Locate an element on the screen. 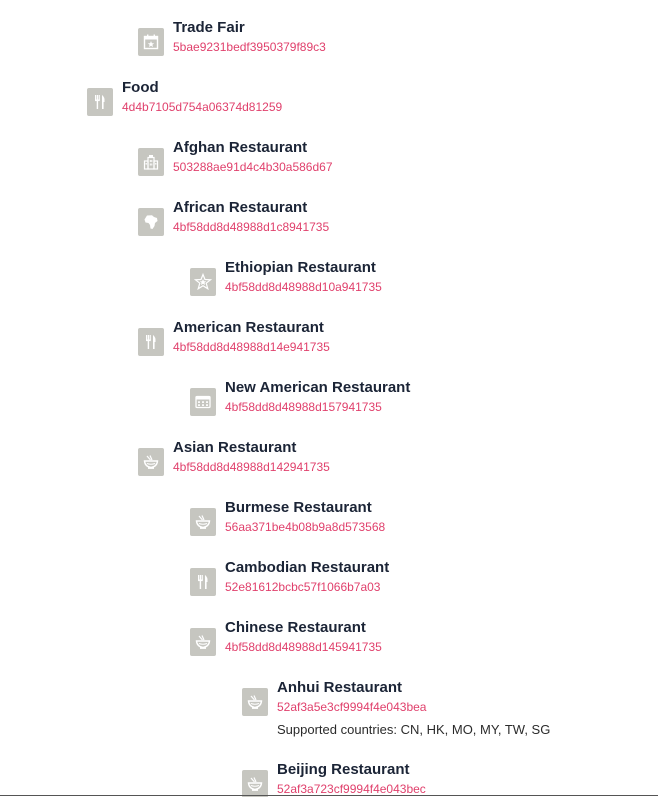 Image resolution: width=658 pixels, height=797 pixels. africa-map-icon is located at coordinates (151, 222).